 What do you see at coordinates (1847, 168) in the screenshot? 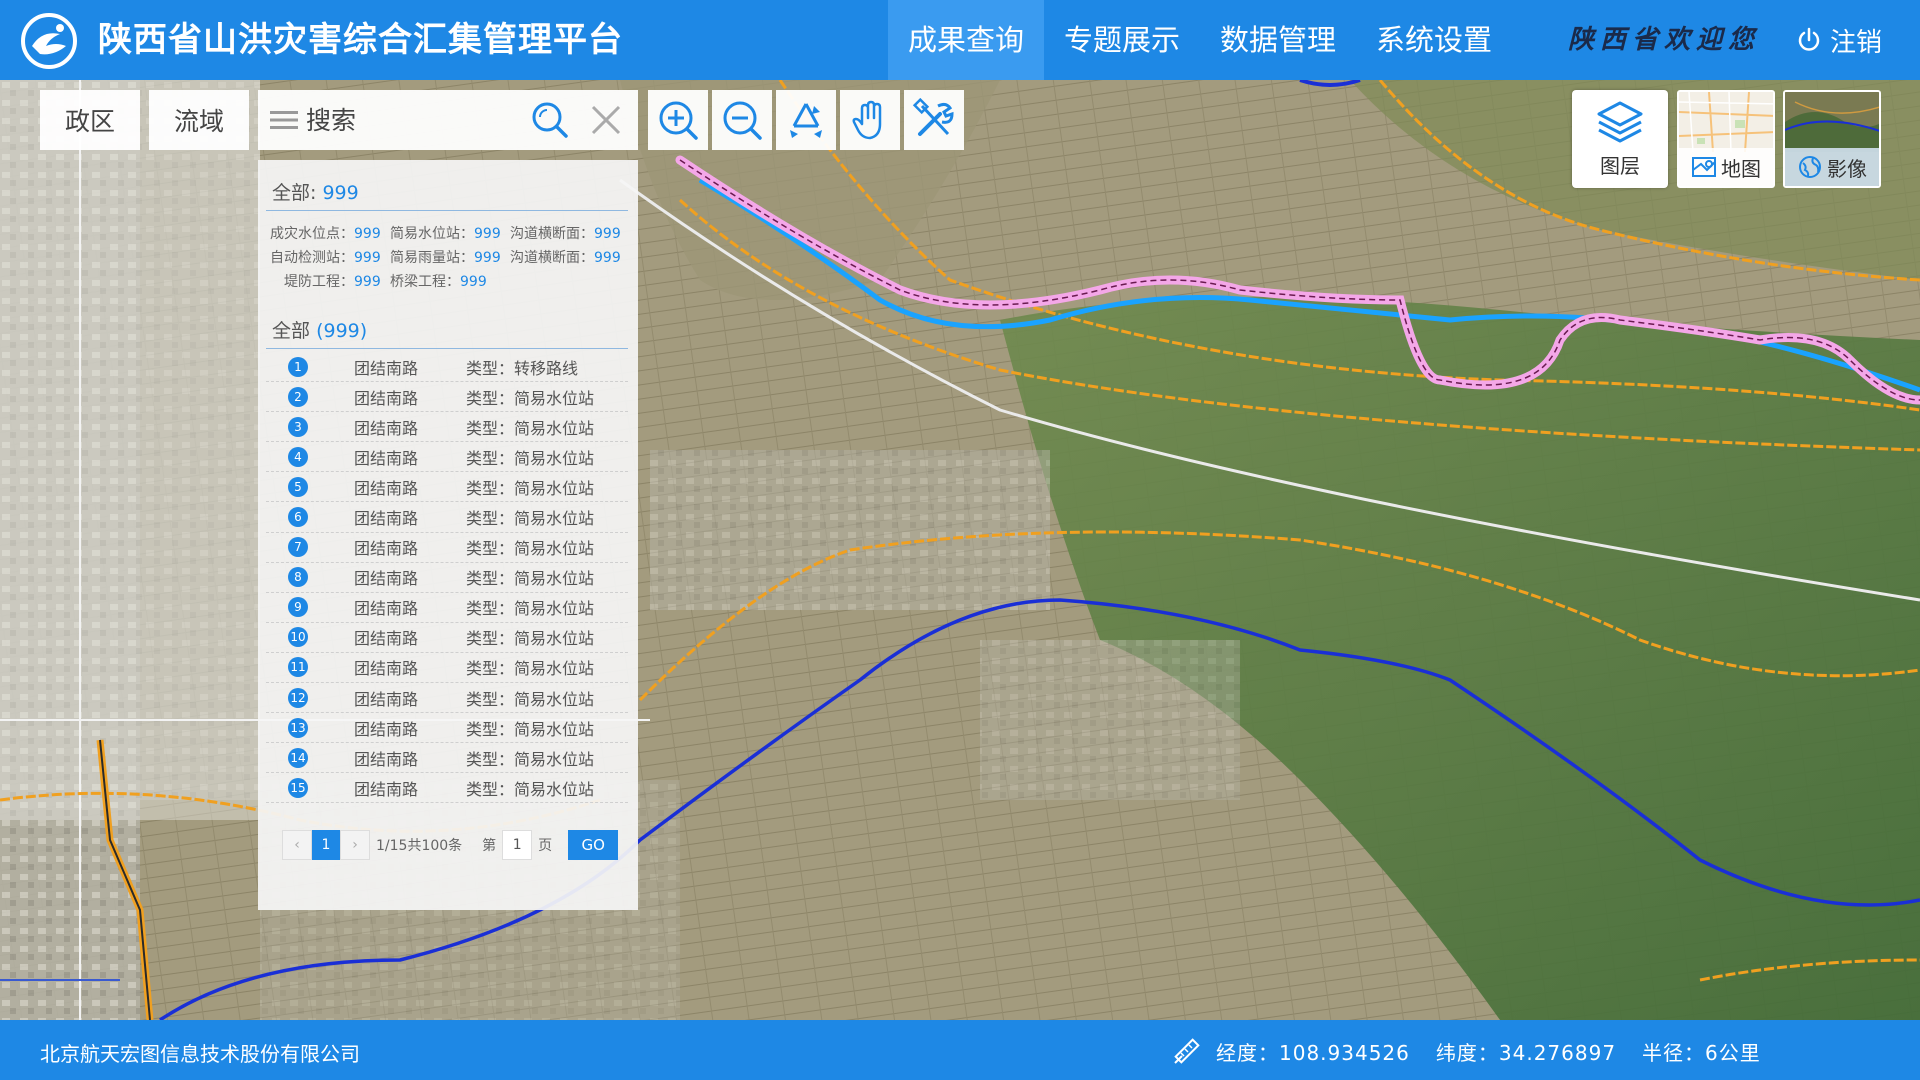
I see `satellite-label: 影像` at bounding box center [1847, 168].